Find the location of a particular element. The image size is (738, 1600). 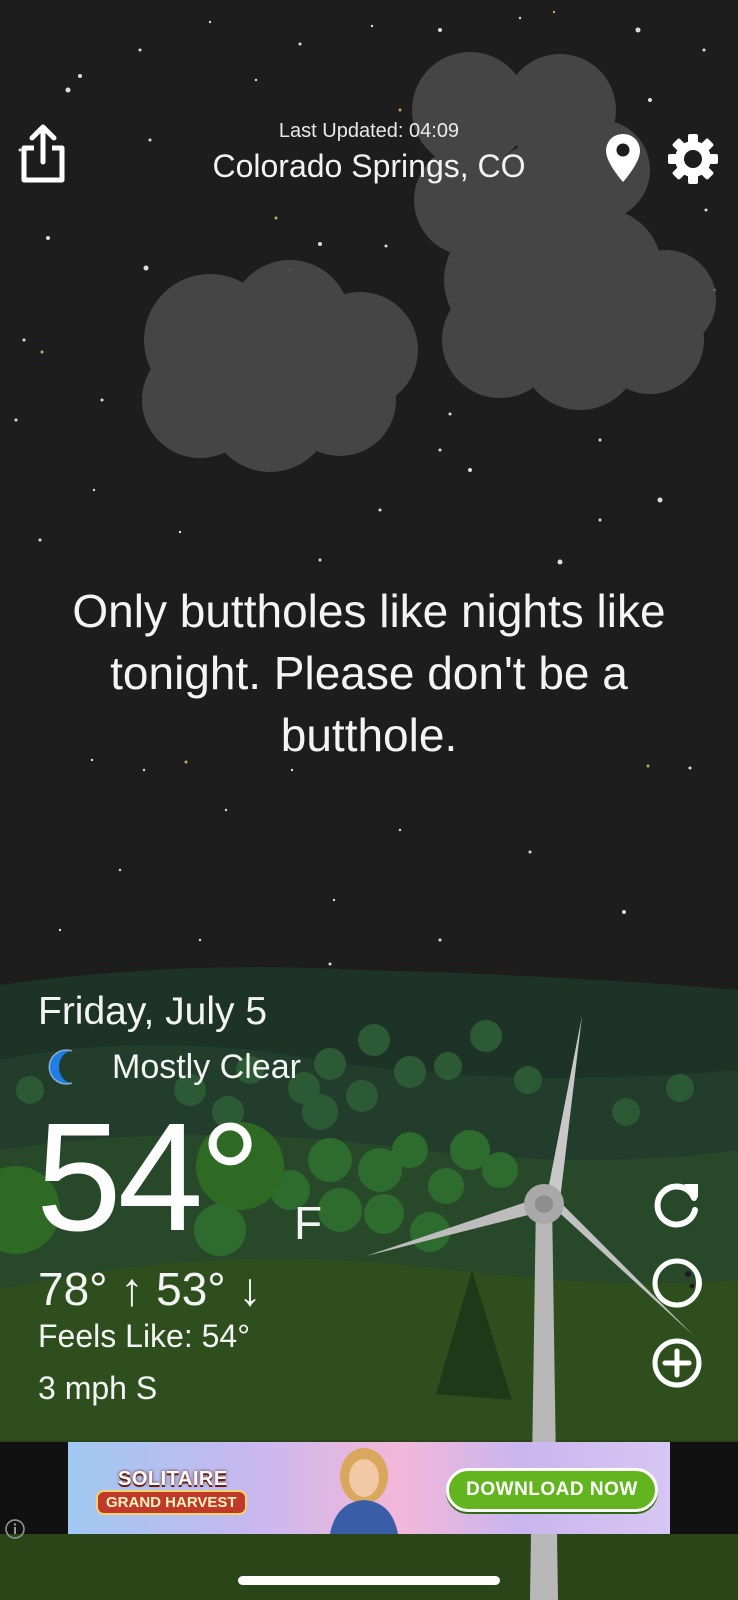

add-icon is located at coordinates (677, 1363).